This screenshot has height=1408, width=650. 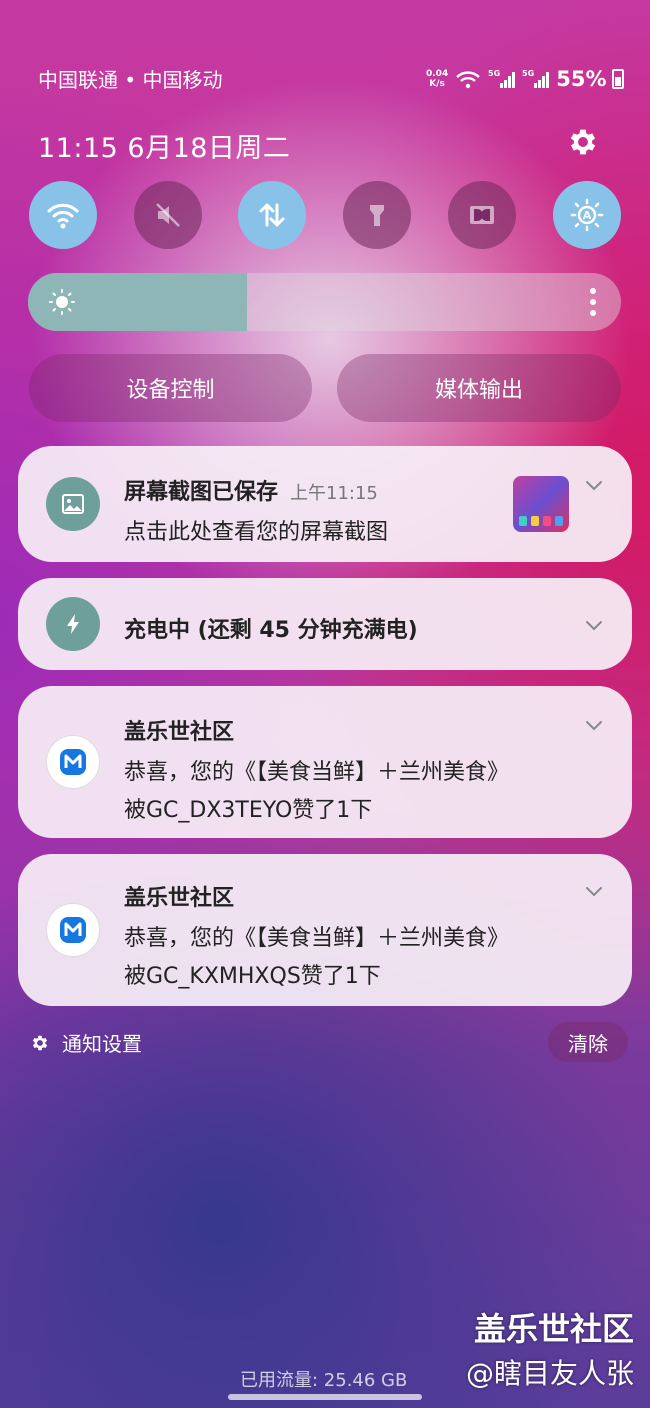 I want to click on notification-body-line-2: 被GC_DX3TEYO赞了1下, so click(x=248, y=810).